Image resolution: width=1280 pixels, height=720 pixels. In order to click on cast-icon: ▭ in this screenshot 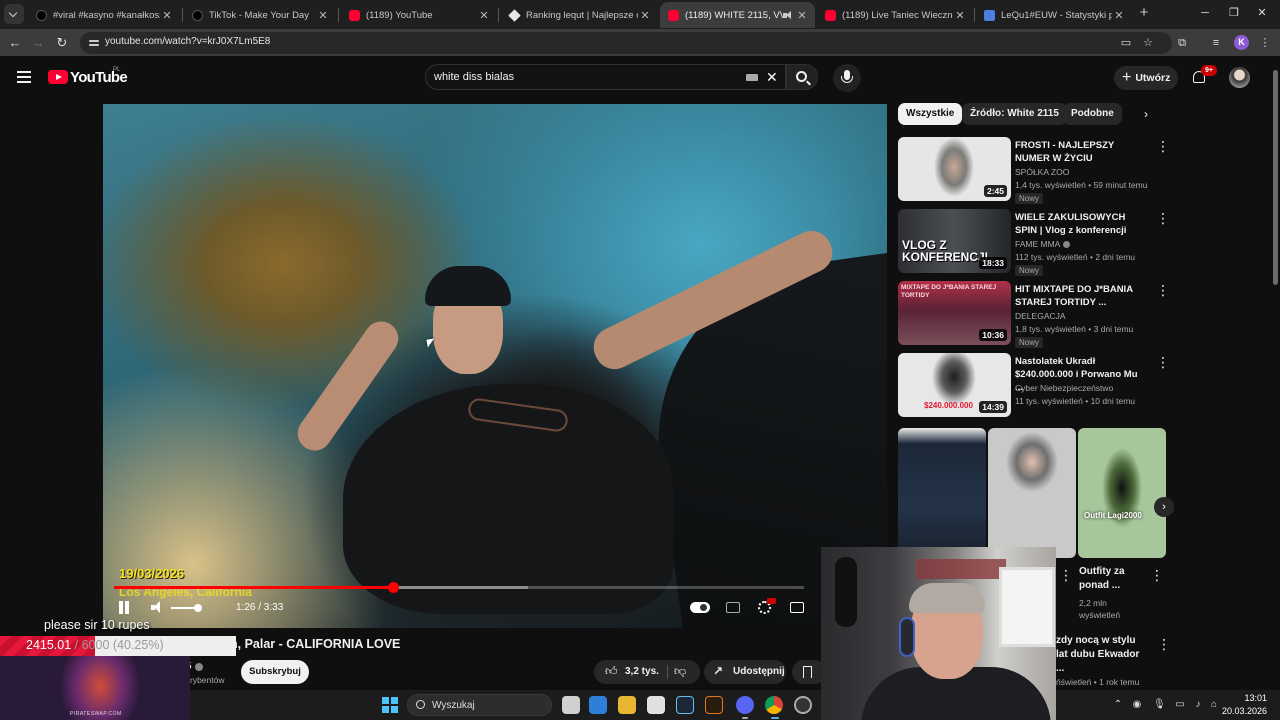, I will do `click(1126, 43)`.